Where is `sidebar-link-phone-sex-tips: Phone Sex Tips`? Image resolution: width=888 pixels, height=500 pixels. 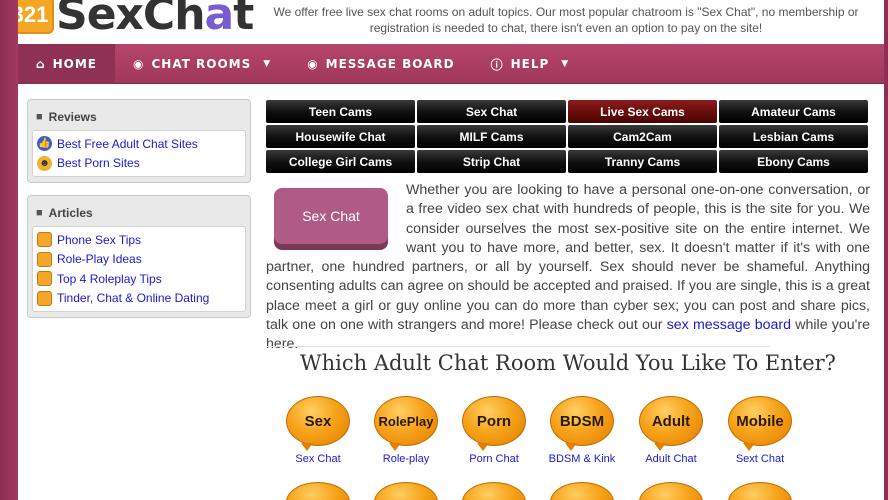
sidebar-link-phone-sex-tips: Phone Sex Tips is located at coordinates (139, 240).